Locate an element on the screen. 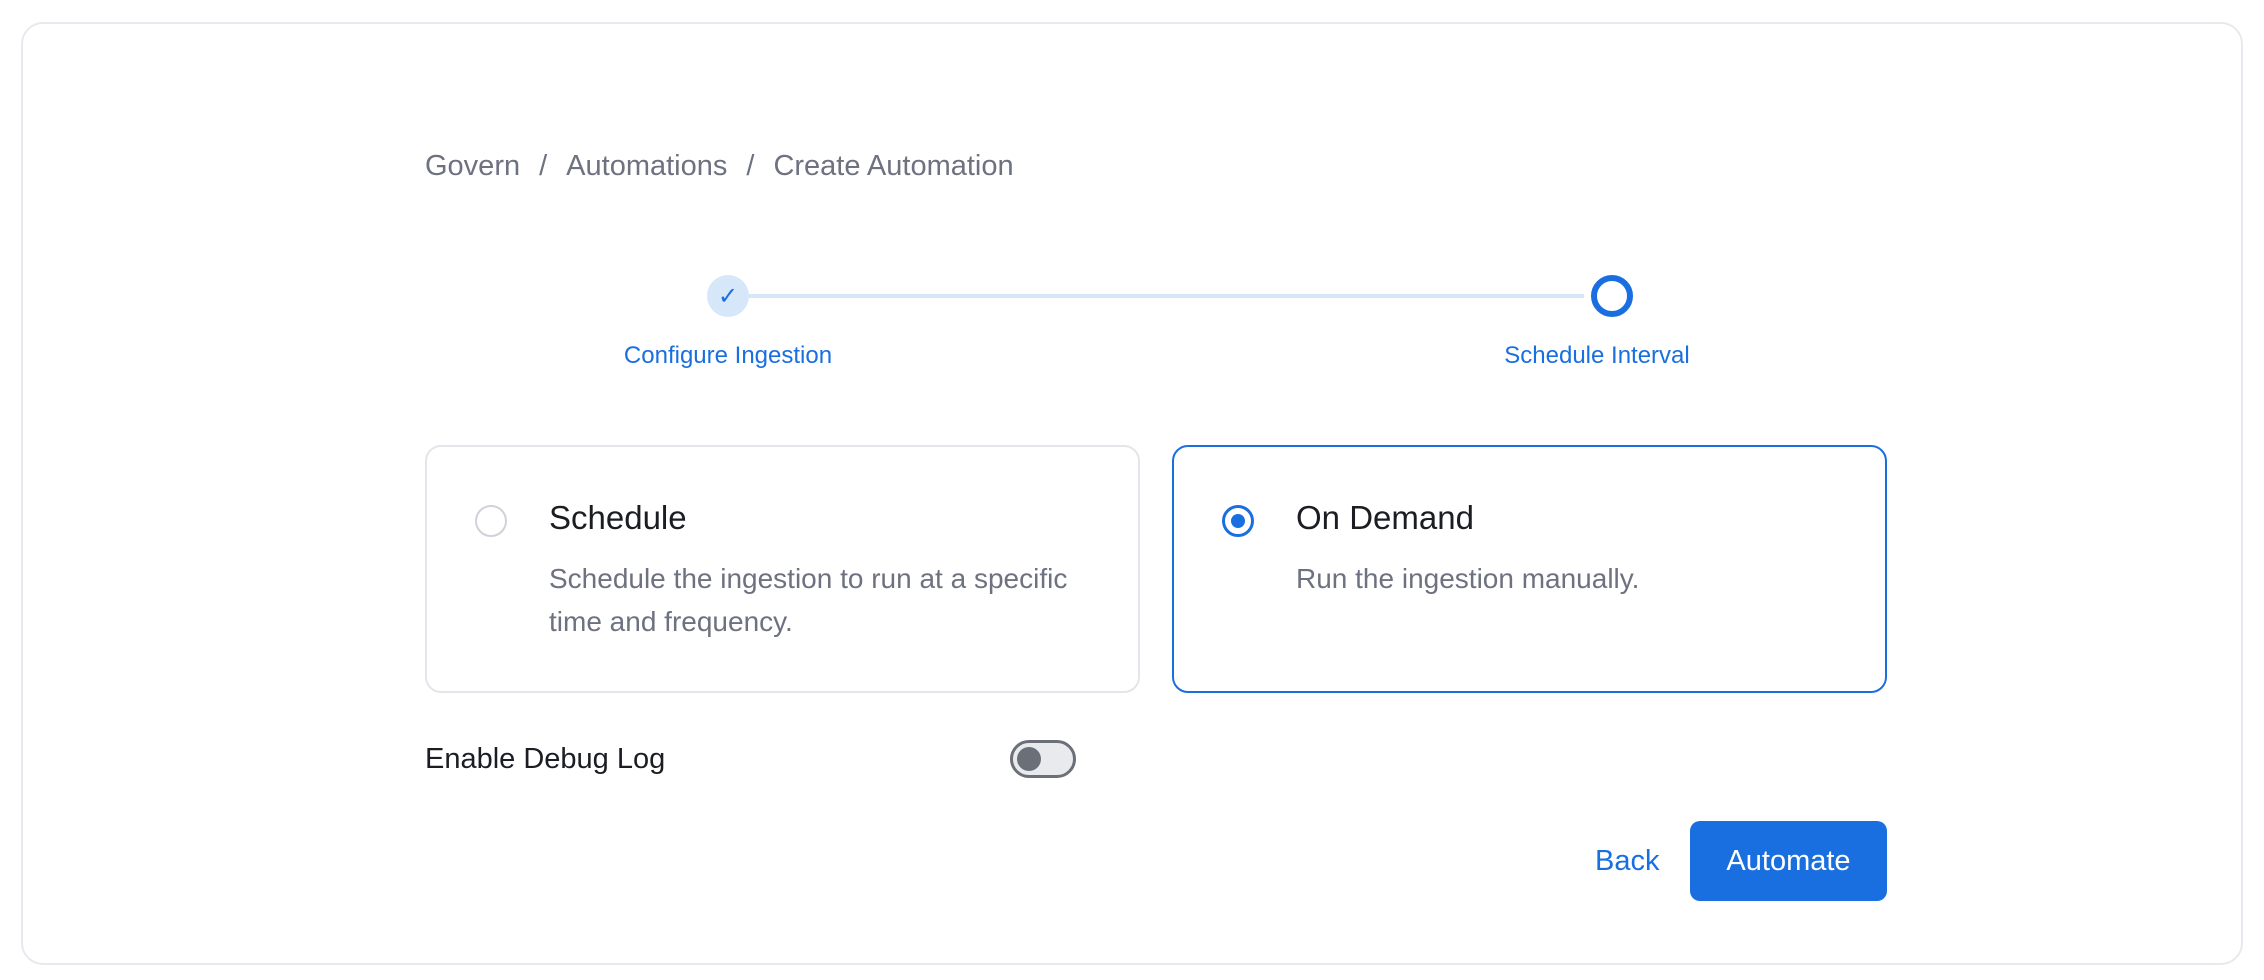  breadcrumb-govern: Govern is located at coordinates (472, 166).